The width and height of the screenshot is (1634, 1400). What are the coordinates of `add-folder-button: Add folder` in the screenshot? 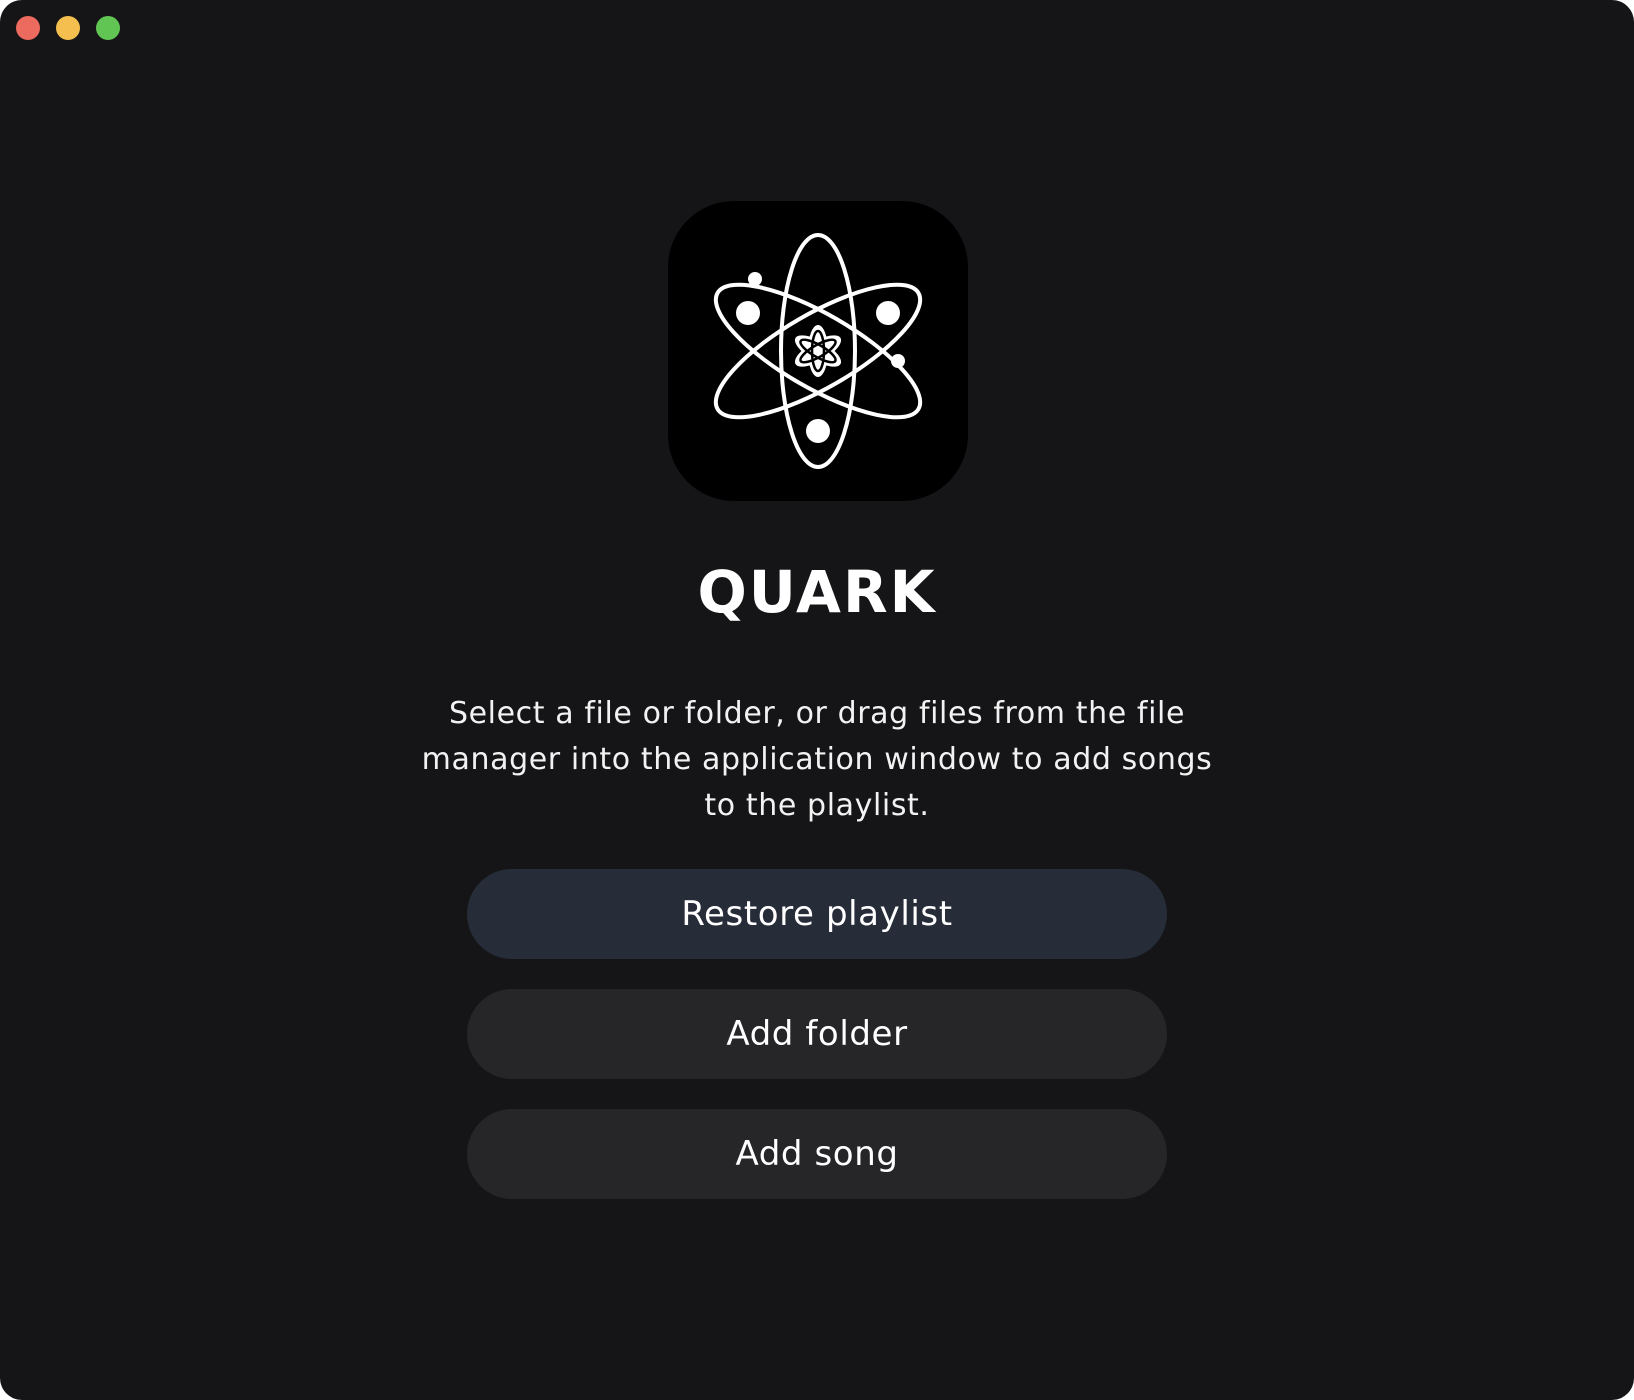 It's located at (817, 1034).